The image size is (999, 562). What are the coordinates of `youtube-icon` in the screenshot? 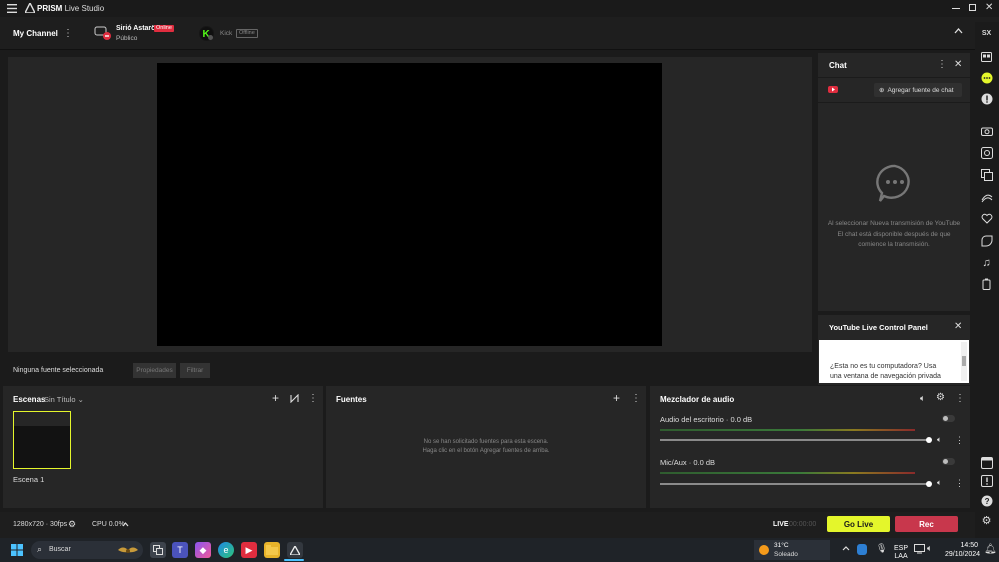 It's located at (833, 89).